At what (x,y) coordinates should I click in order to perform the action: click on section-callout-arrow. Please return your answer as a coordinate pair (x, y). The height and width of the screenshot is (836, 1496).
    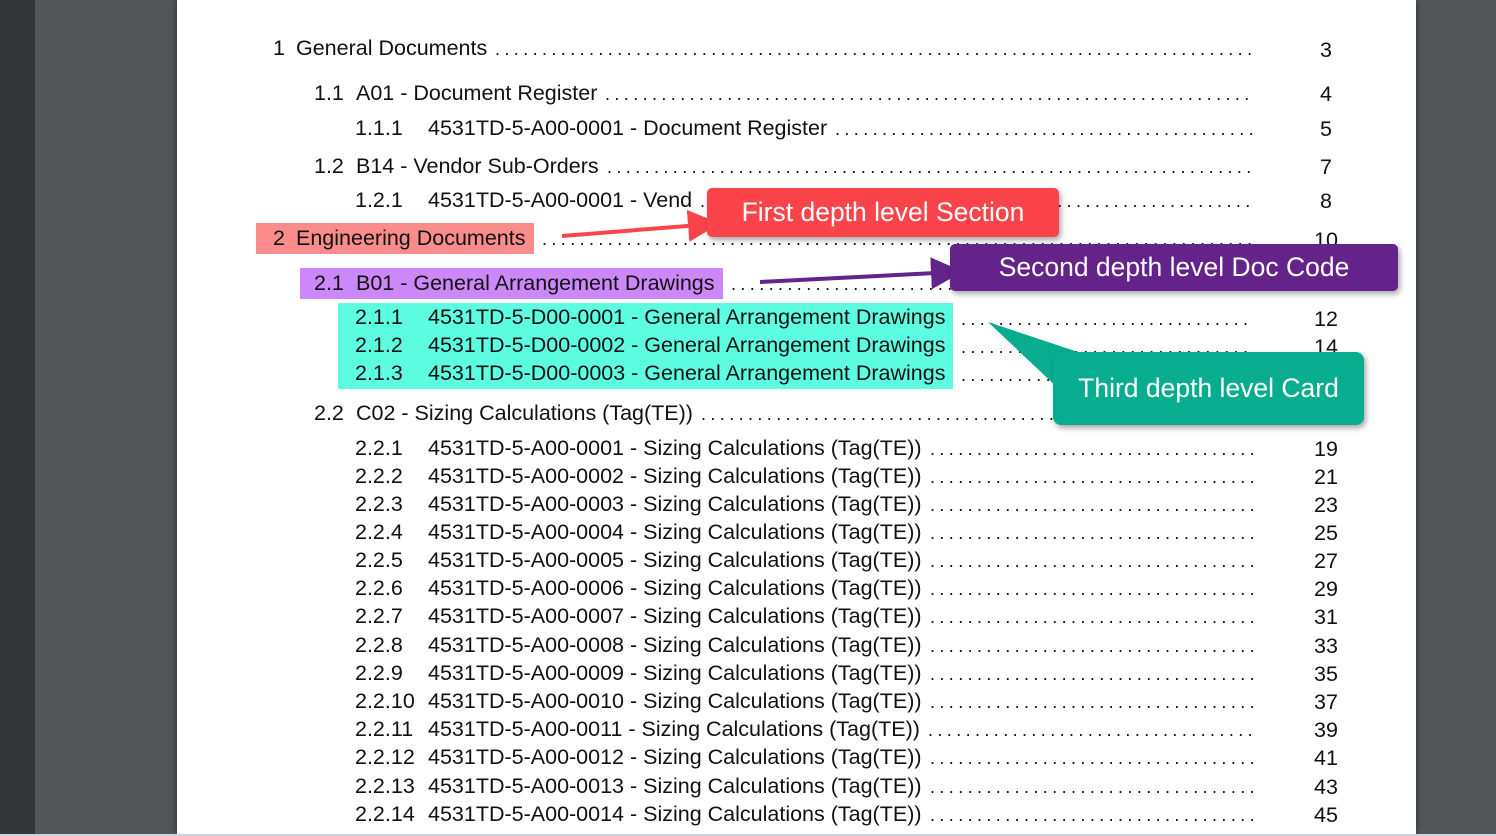
    Looking at the image, I should click on (640, 225).